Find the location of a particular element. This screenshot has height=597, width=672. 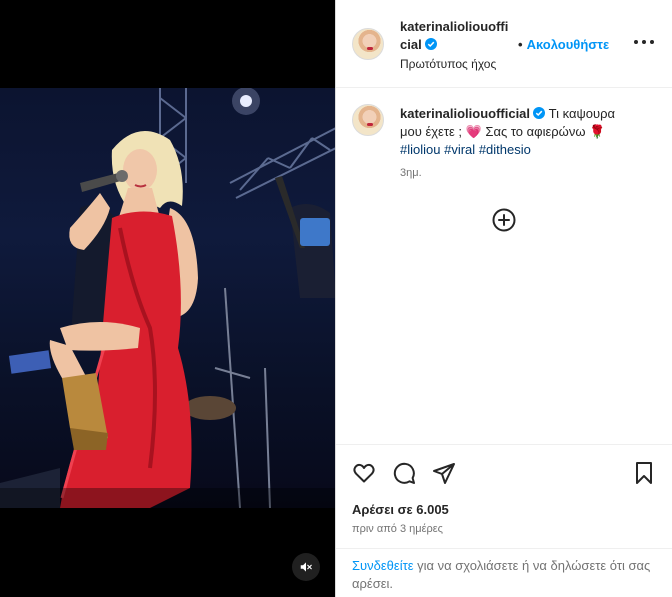

comment-icon is located at coordinates (404, 473).